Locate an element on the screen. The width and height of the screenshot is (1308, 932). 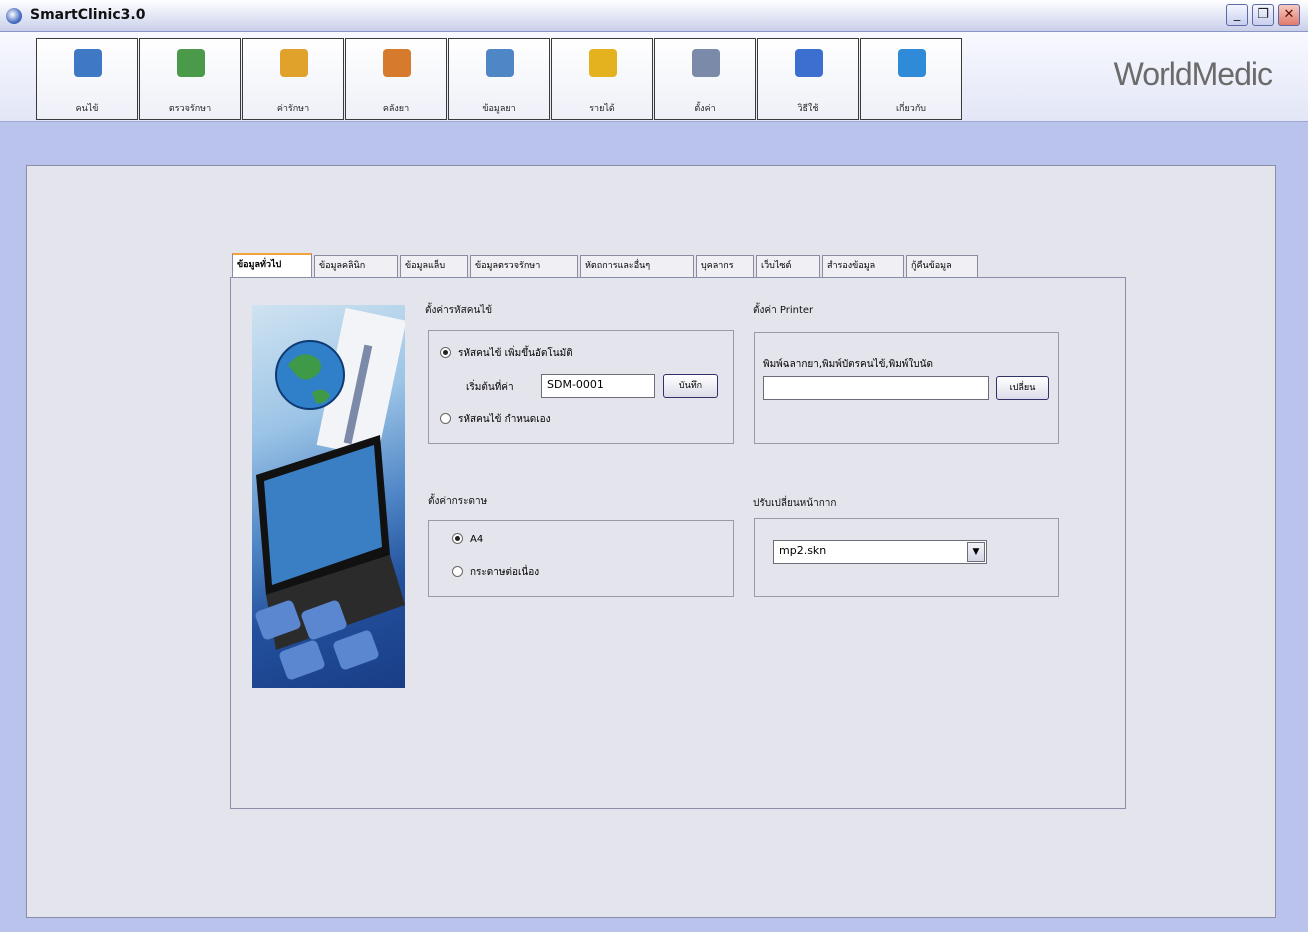
save-code-button: บันทึก is located at coordinates (690, 386).